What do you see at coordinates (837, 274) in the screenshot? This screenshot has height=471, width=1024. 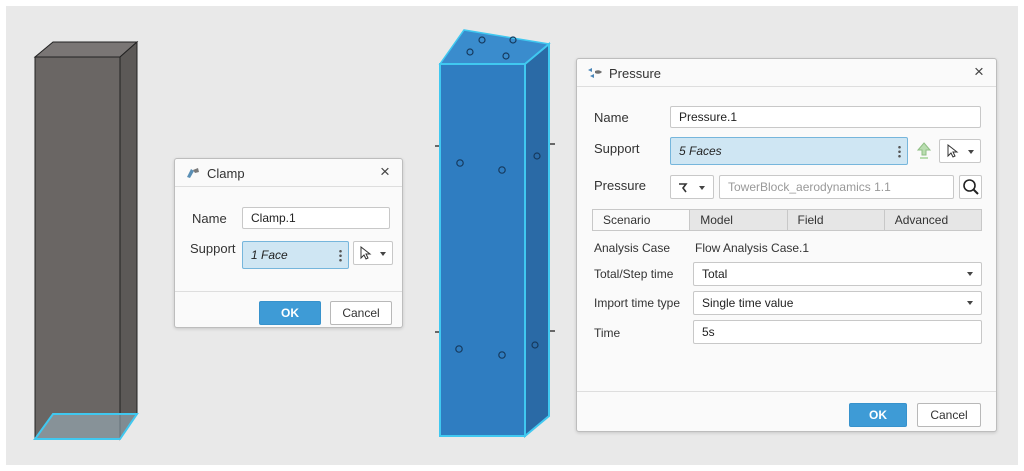 I see `step-time-select: Total` at bounding box center [837, 274].